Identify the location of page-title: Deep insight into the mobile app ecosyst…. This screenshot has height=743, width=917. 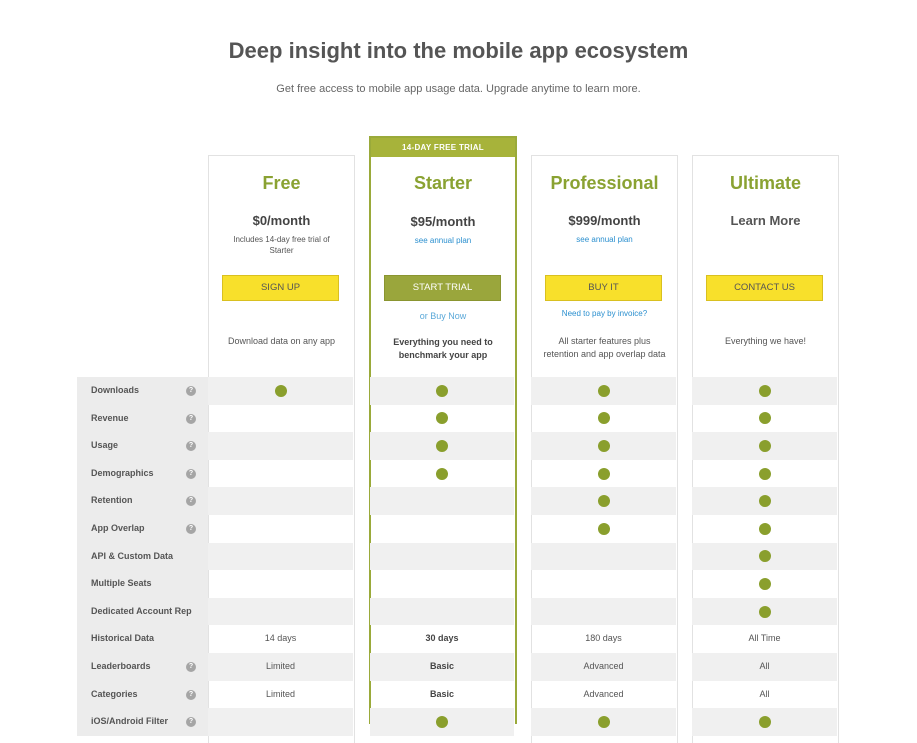
(458, 50).